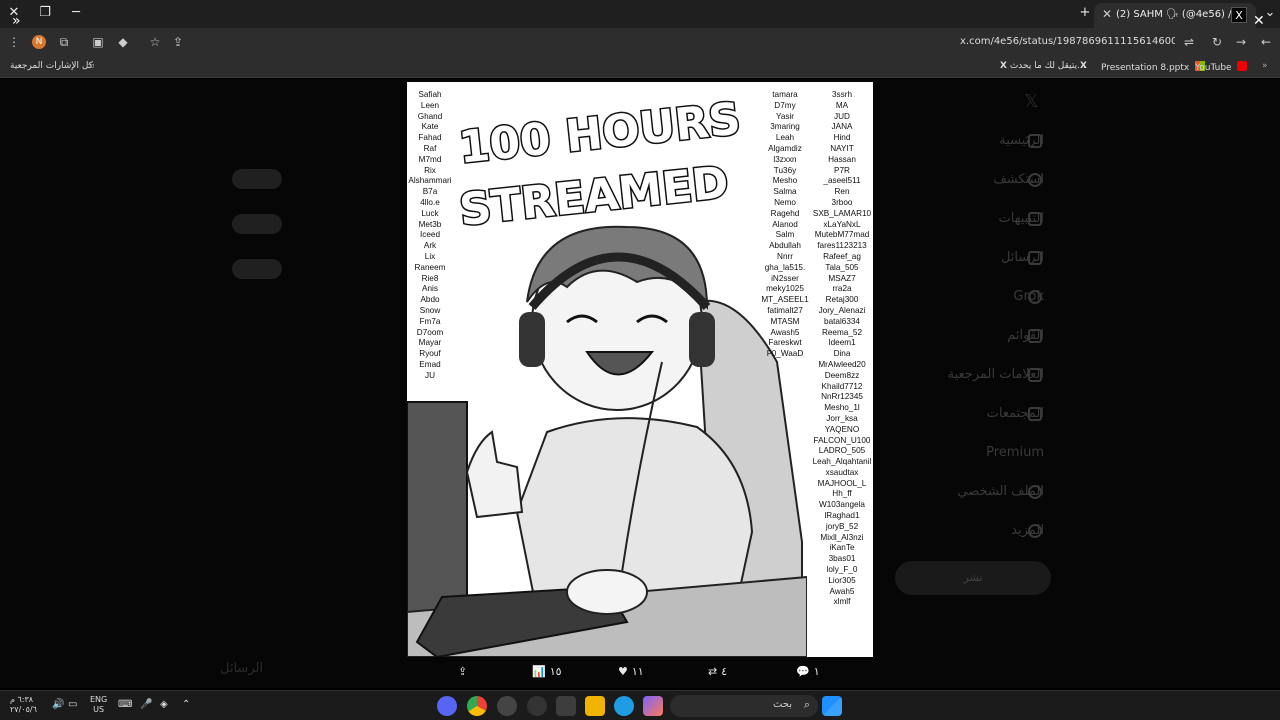 The image size is (1280, 720). Describe the element at coordinates (1031, 101) in the screenshot. I see `x-logo-icon: 𝕏` at that location.